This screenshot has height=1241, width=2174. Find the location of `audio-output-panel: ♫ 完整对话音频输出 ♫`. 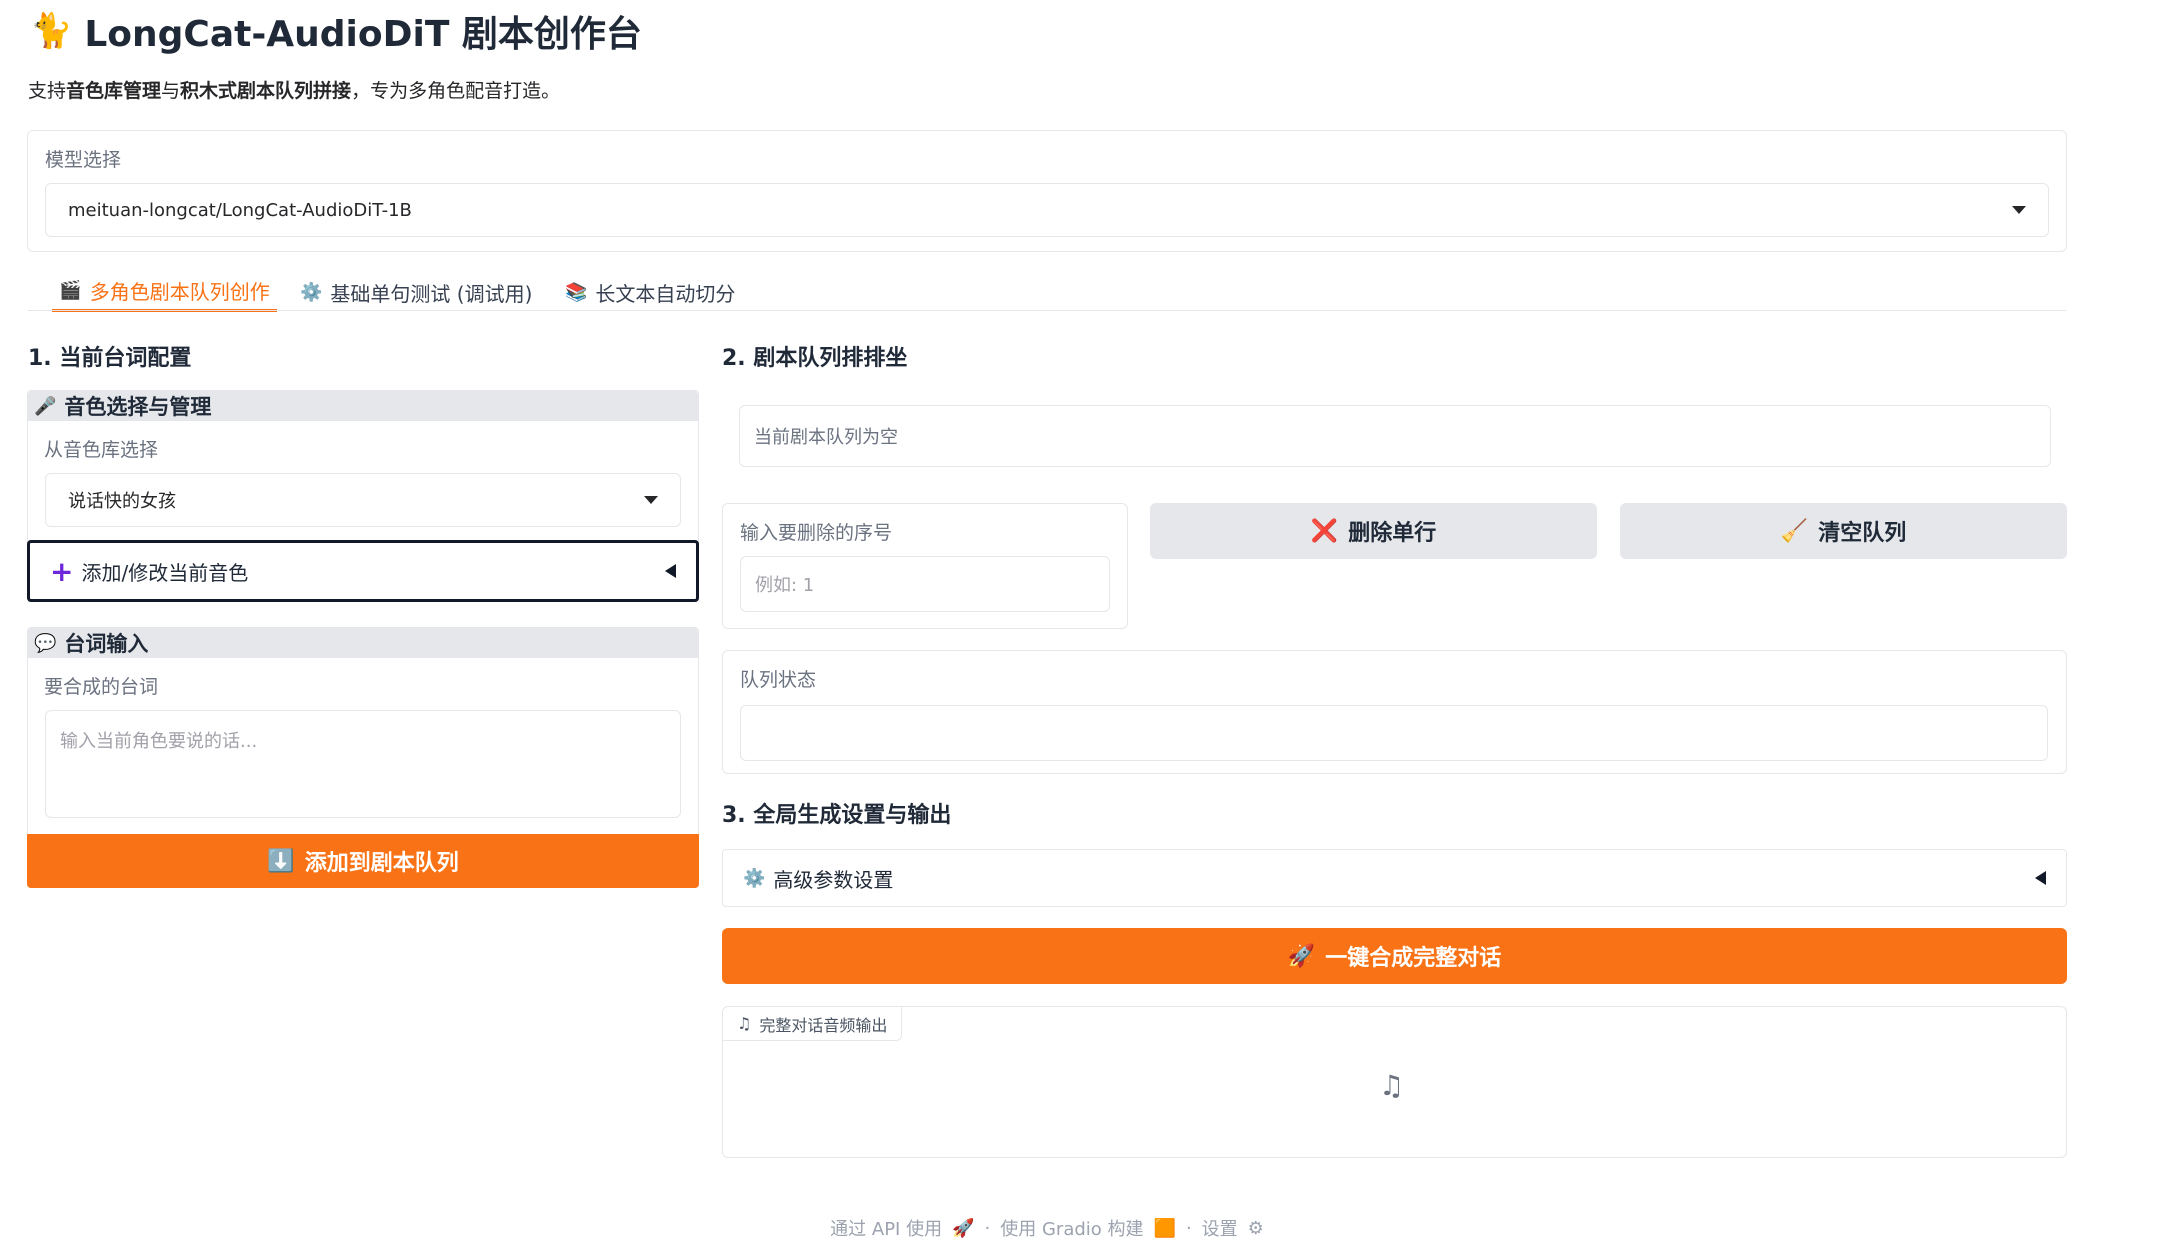

audio-output-panel: ♫ 完整对话音频输出 ♫ is located at coordinates (1394, 1082).